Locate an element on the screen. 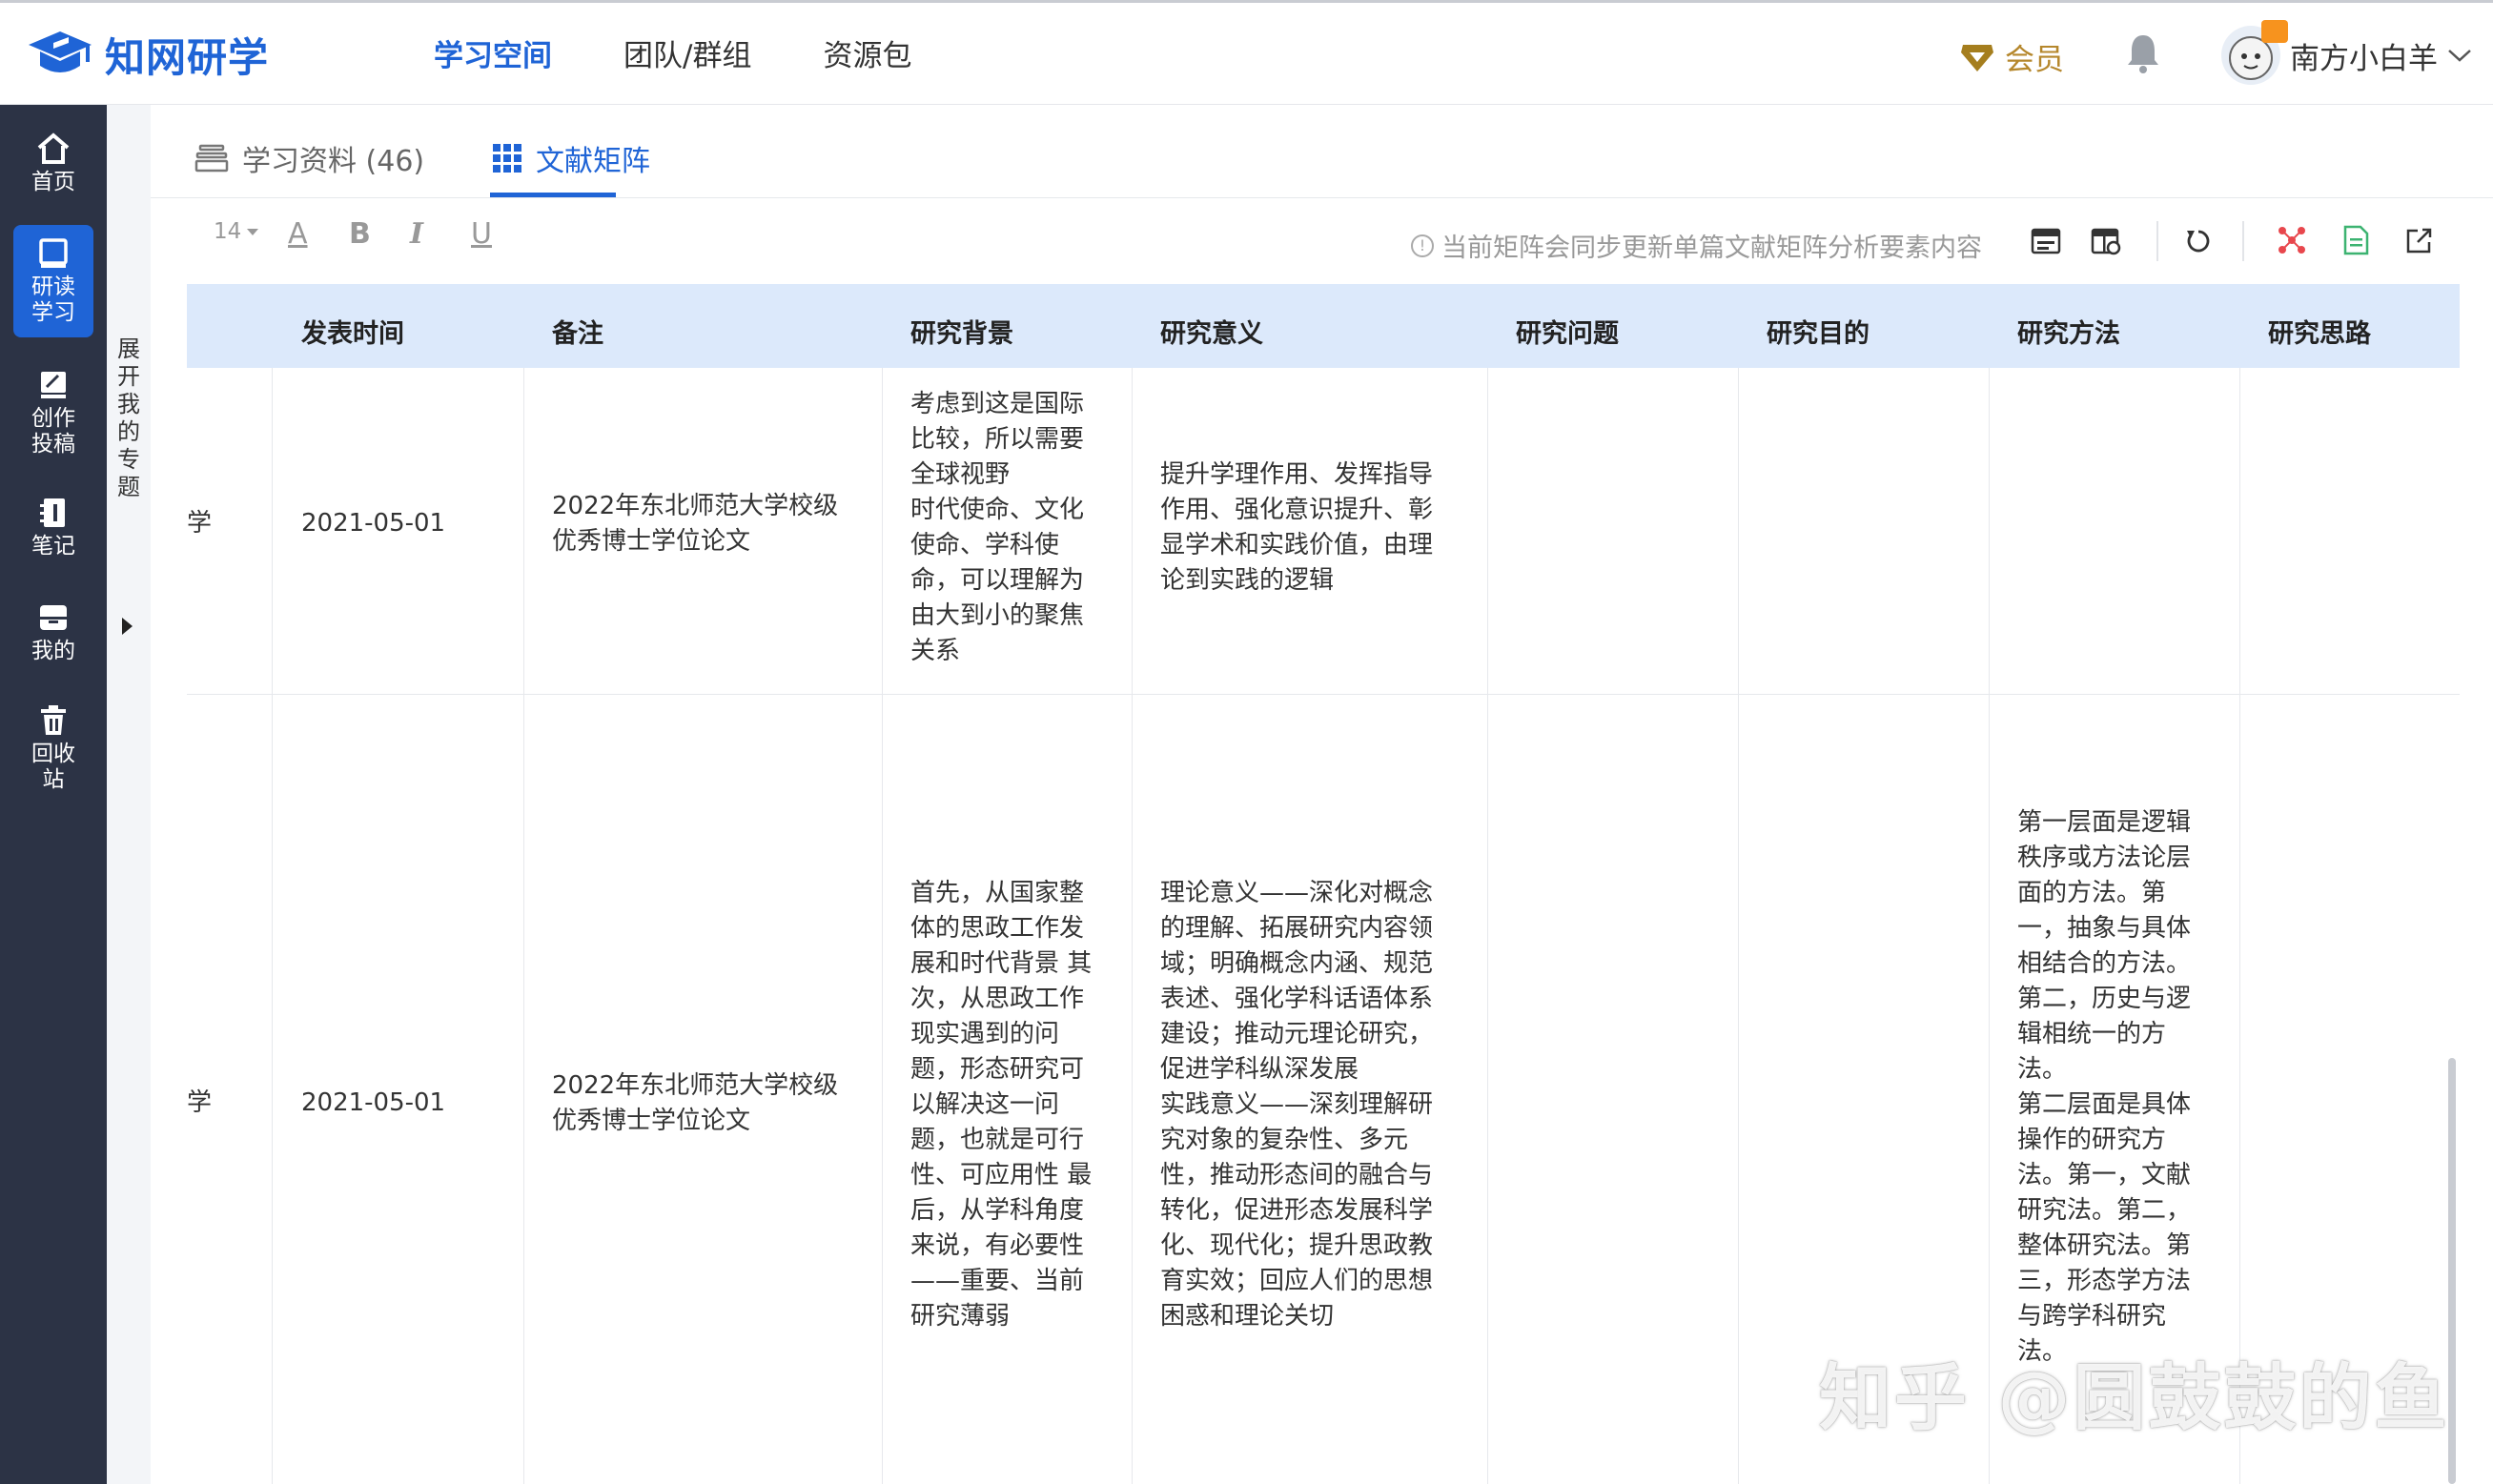 The width and height of the screenshot is (2493, 1484). vip-label: 会员 is located at coordinates (2035, 60).